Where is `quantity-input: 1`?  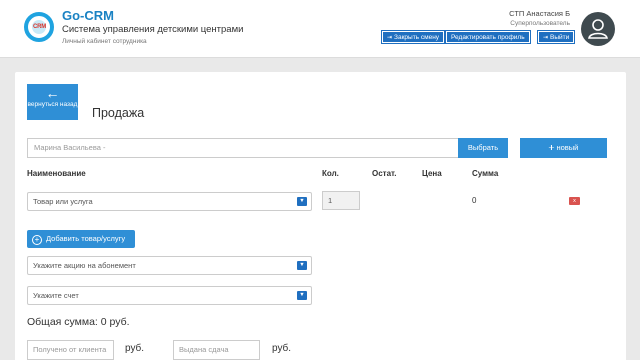 quantity-input: 1 is located at coordinates (341, 200).